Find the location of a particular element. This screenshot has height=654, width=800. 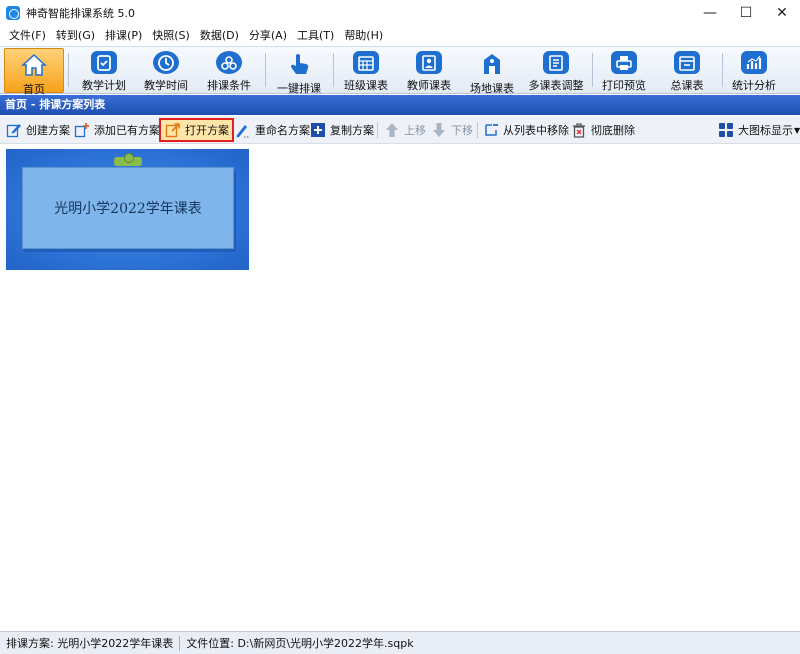

status-plan-value: 光明小学2022学年课表 is located at coordinates (115, 643).